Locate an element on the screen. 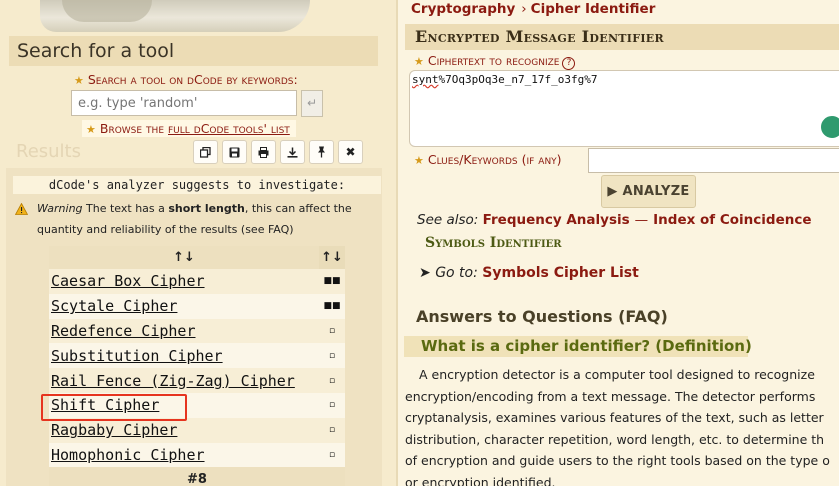  save-button is located at coordinates (234, 152).